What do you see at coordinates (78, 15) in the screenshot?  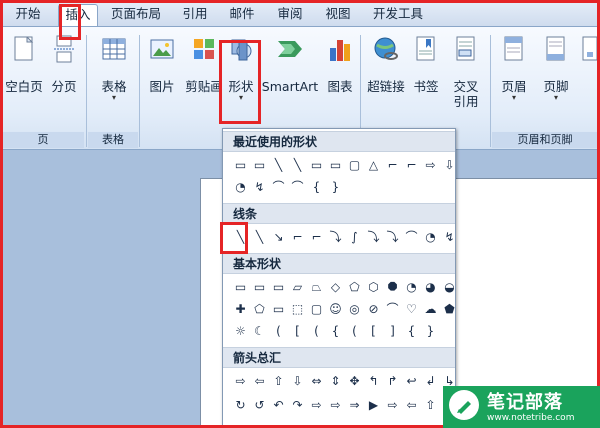 I see `tab-insert: 插入` at bounding box center [78, 15].